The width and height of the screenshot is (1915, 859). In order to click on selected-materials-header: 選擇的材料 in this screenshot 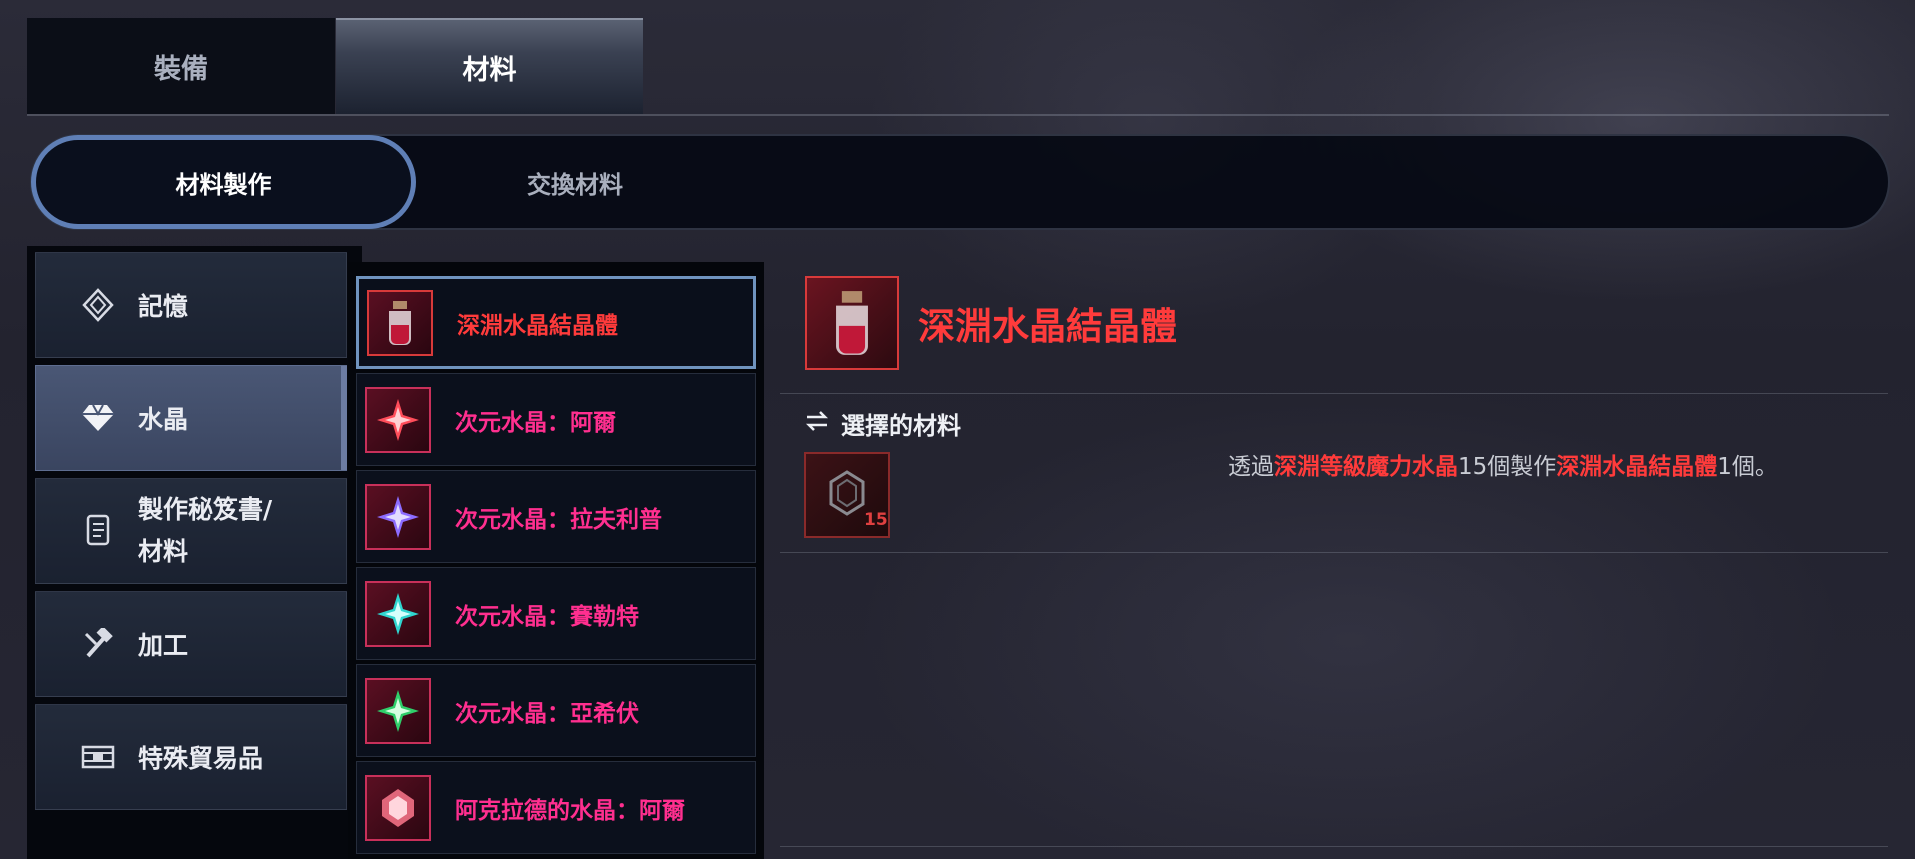, I will do `click(882, 423)`.